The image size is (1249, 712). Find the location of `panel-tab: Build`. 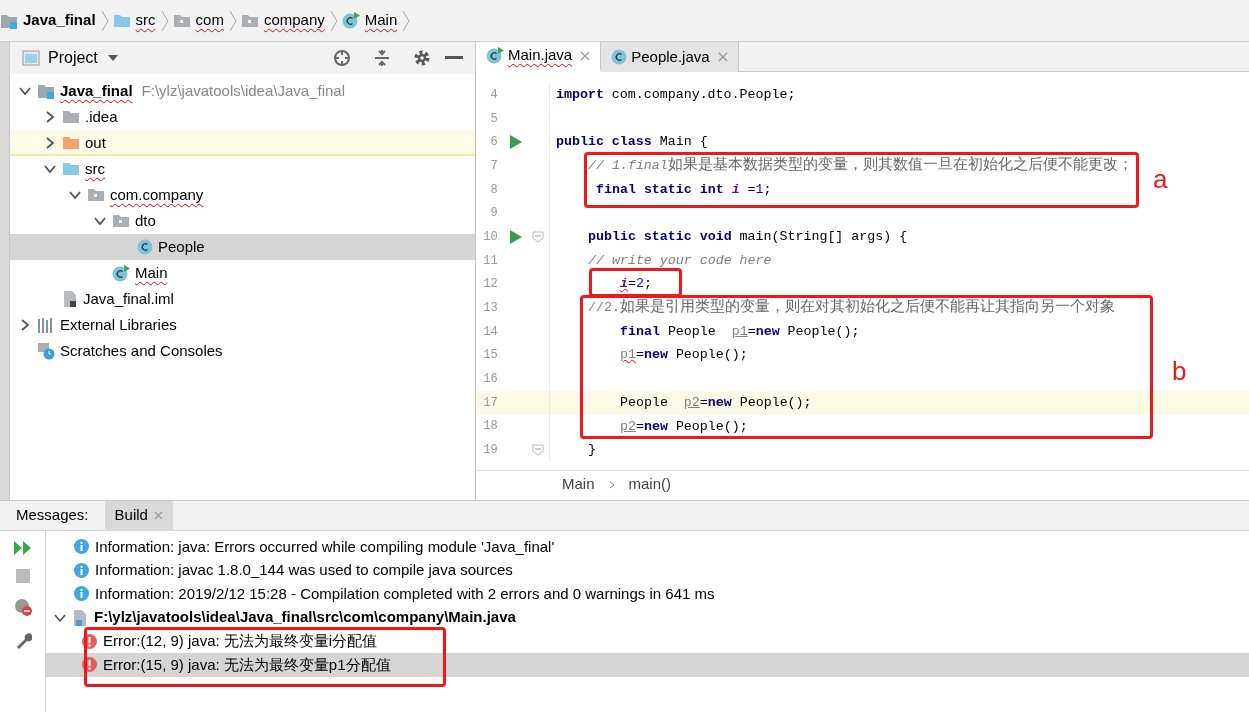

panel-tab: Build is located at coordinates (138, 515).